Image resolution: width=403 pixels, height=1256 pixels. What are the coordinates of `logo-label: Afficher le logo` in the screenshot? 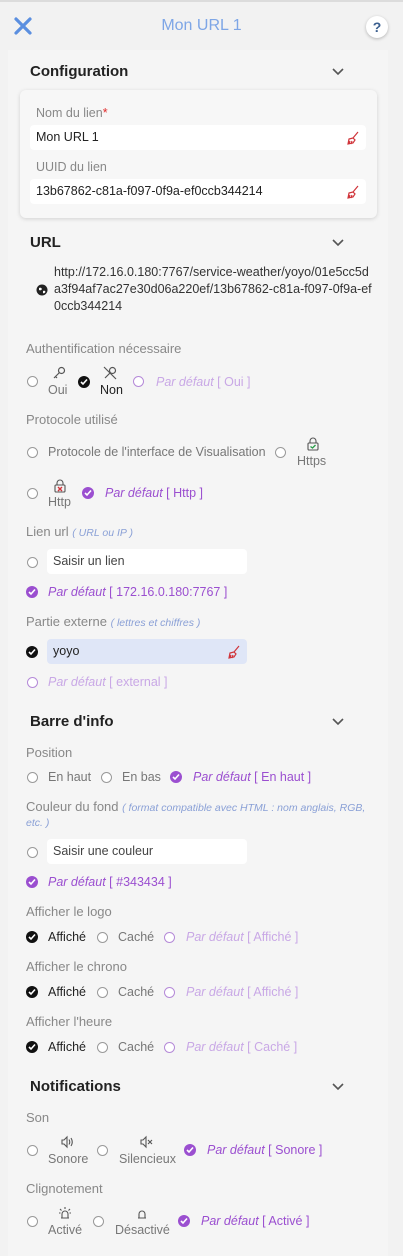 It's located at (69, 911).